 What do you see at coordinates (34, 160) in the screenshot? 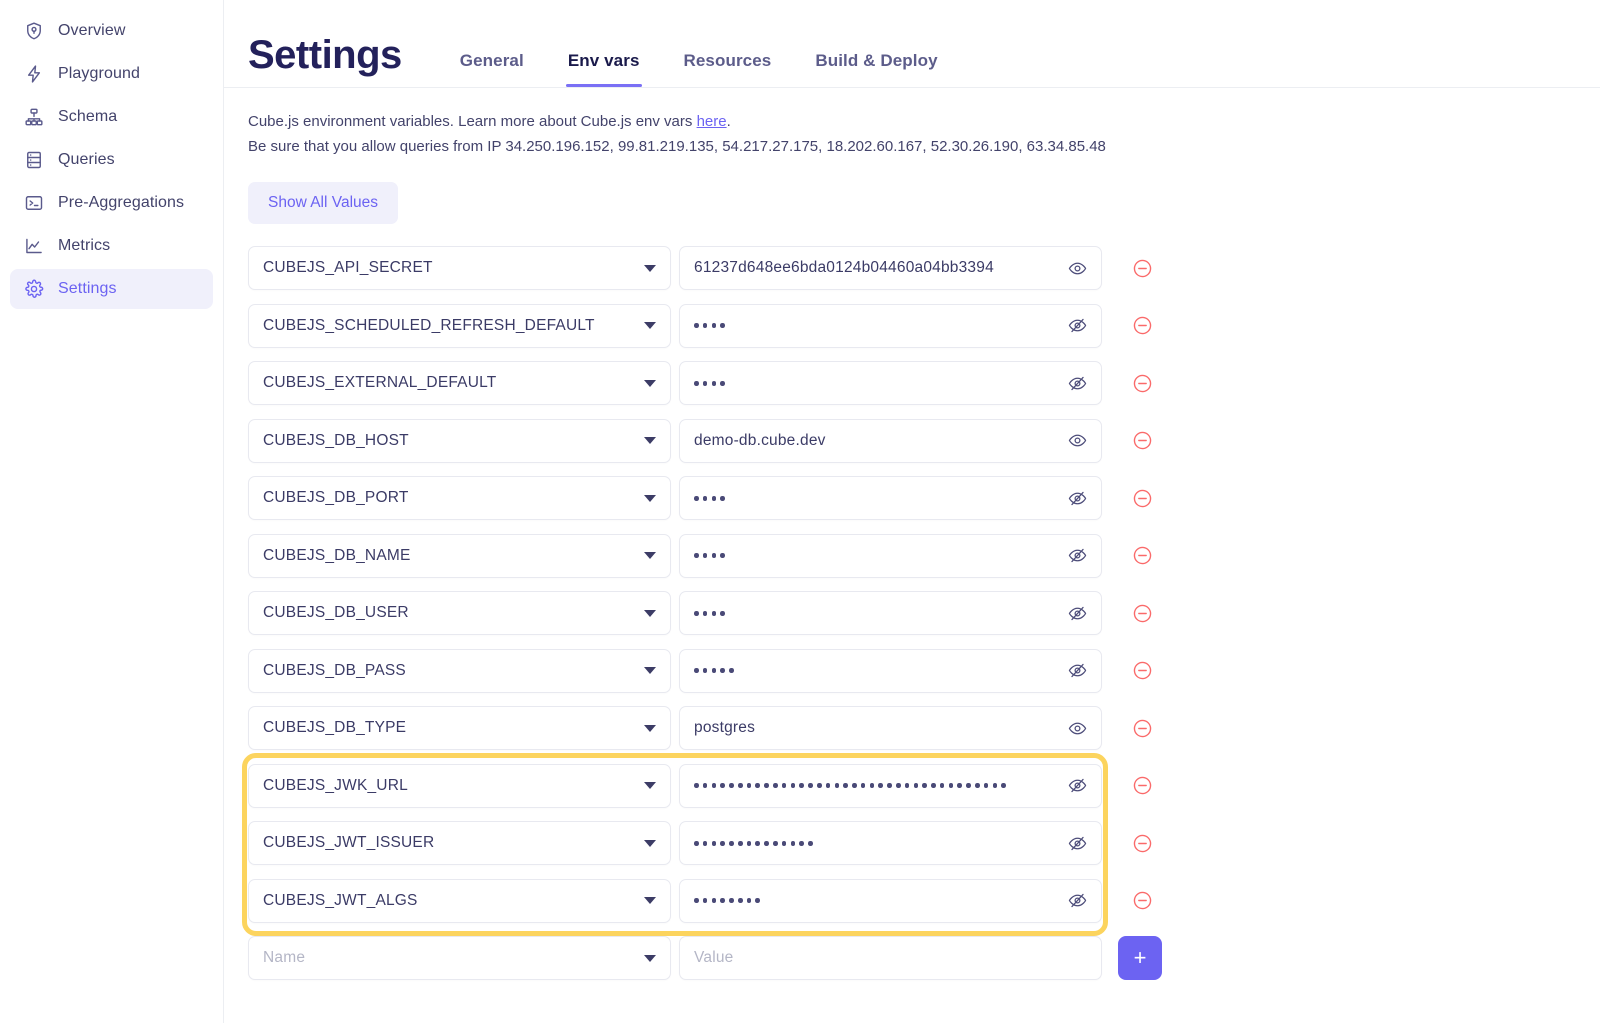
I see `server-list-icon` at bounding box center [34, 160].